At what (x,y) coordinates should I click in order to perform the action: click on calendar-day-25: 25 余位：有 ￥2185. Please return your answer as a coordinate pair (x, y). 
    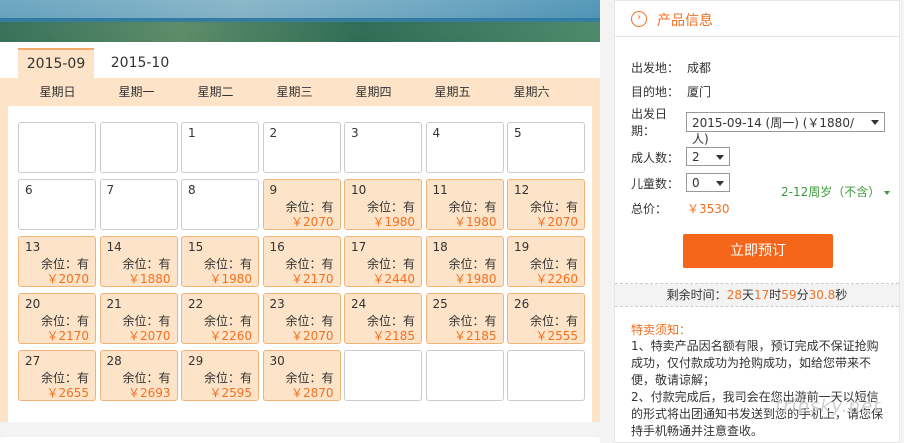
    Looking at the image, I should click on (464, 318).